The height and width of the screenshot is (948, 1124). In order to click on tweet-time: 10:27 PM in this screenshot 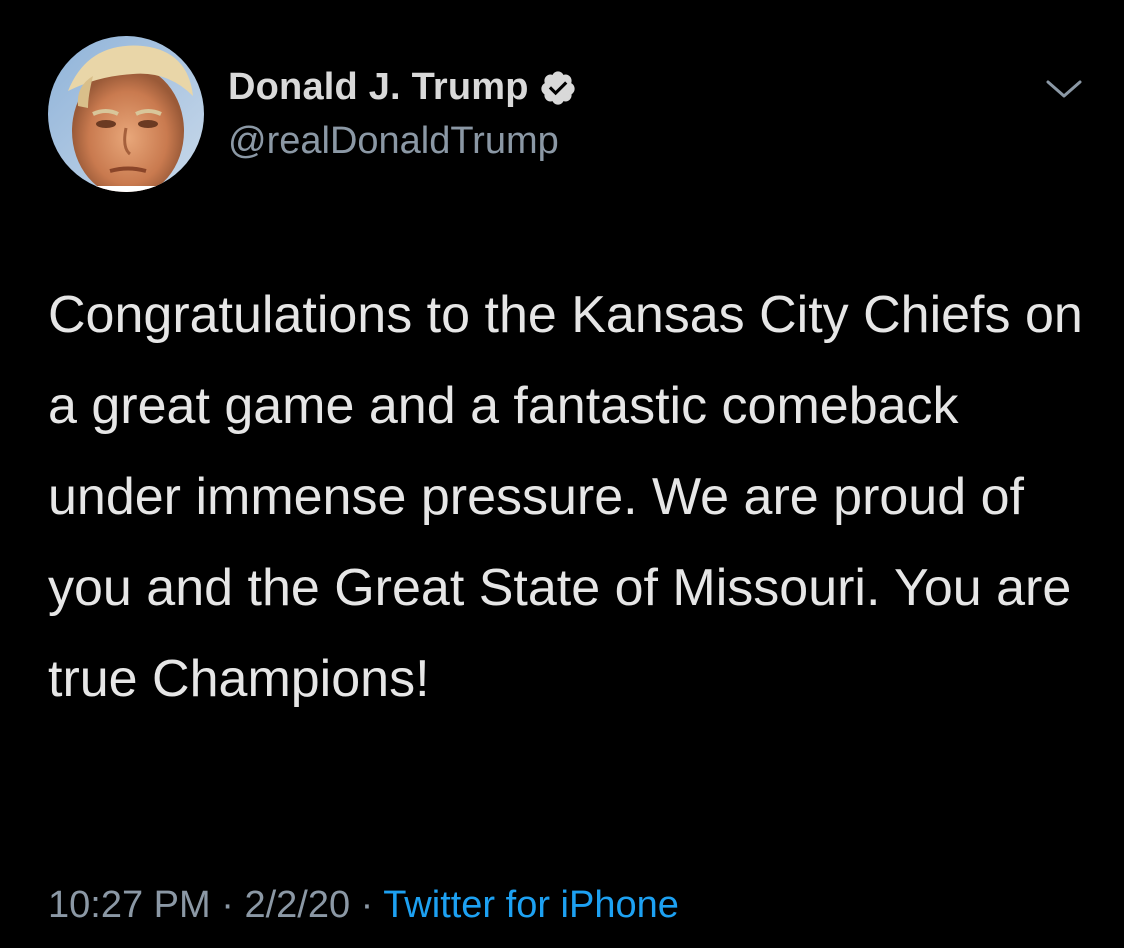, I will do `click(129, 905)`.